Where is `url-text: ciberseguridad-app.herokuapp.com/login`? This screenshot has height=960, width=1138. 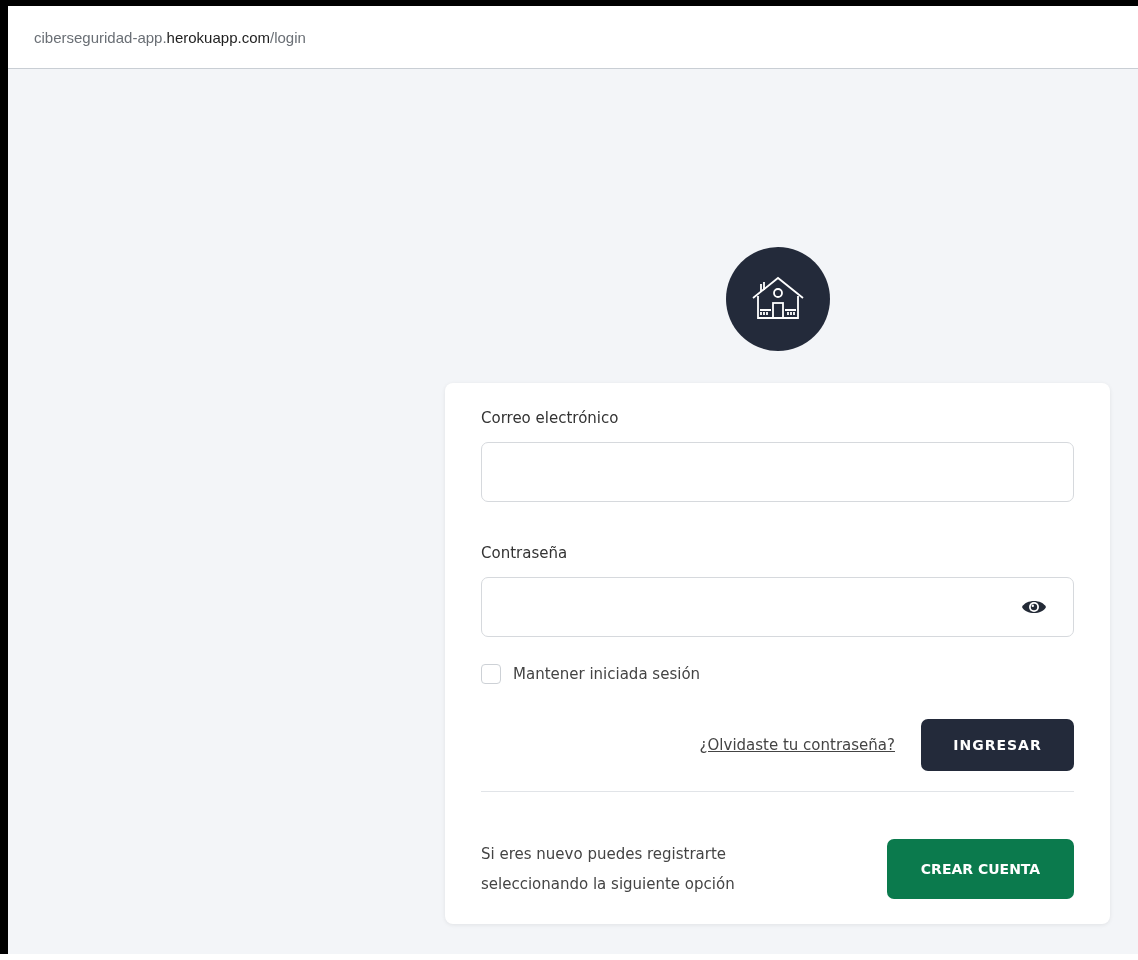 url-text: ciberseguridad-app.herokuapp.com/login is located at coordinates (170, 37).